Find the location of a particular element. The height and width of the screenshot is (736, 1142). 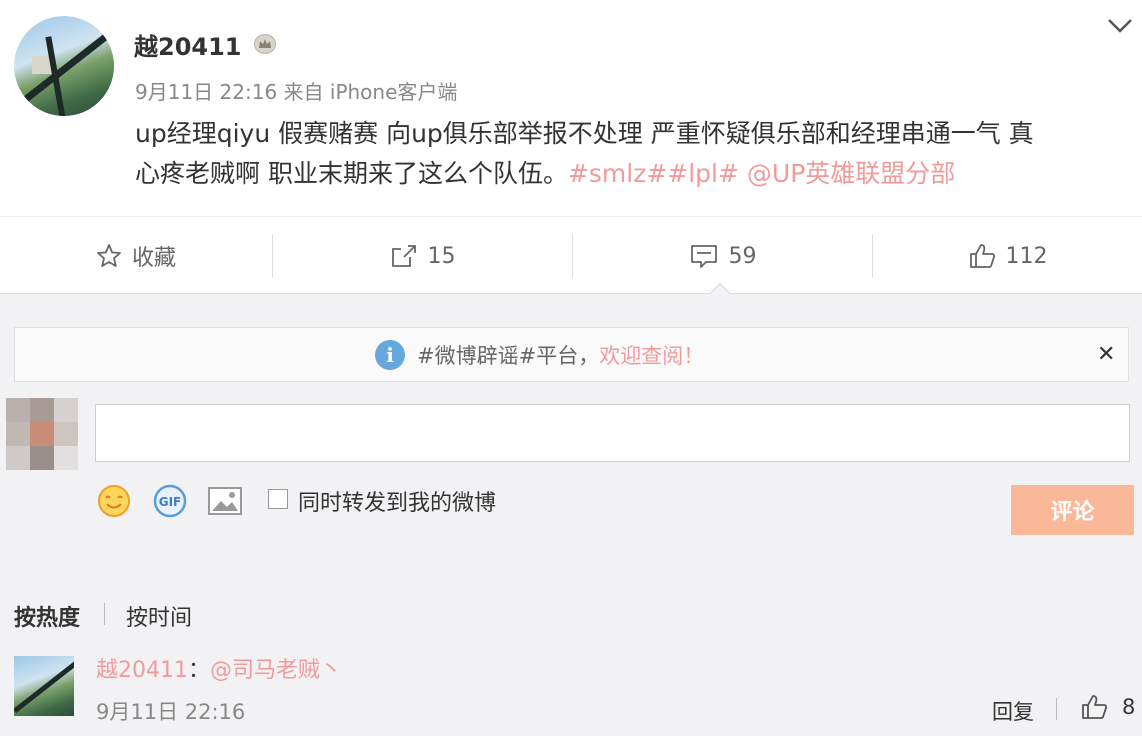

like-count: 112 is located at coordinates (1026, 256).